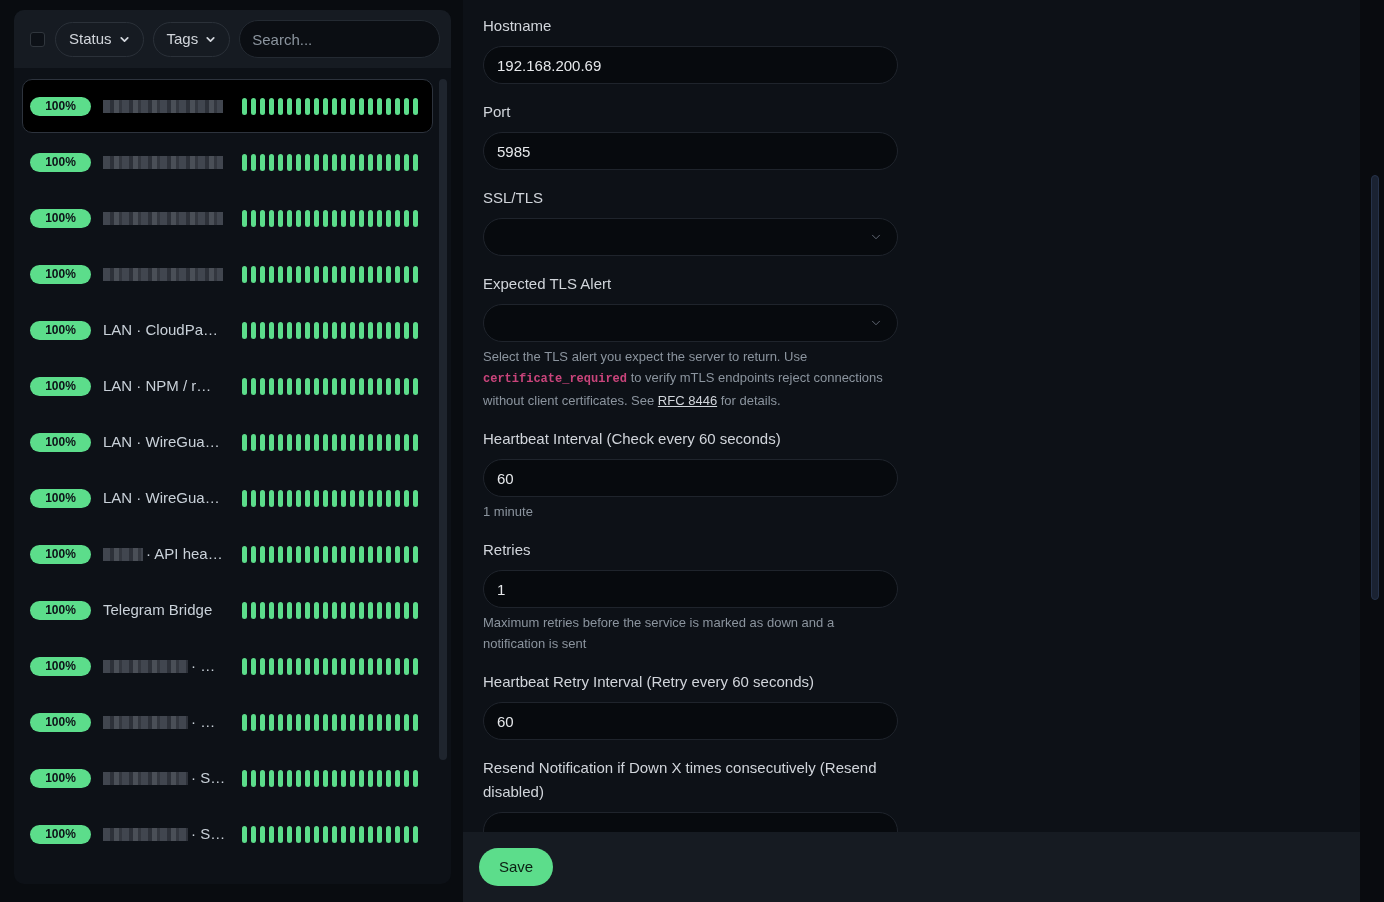 This screenshot has height=902, width=1384. What do you see at coordinates (158, 609) in the screenshot?
I see `monitor-name: Telegram Bridge` at bounding box center [158, 609].